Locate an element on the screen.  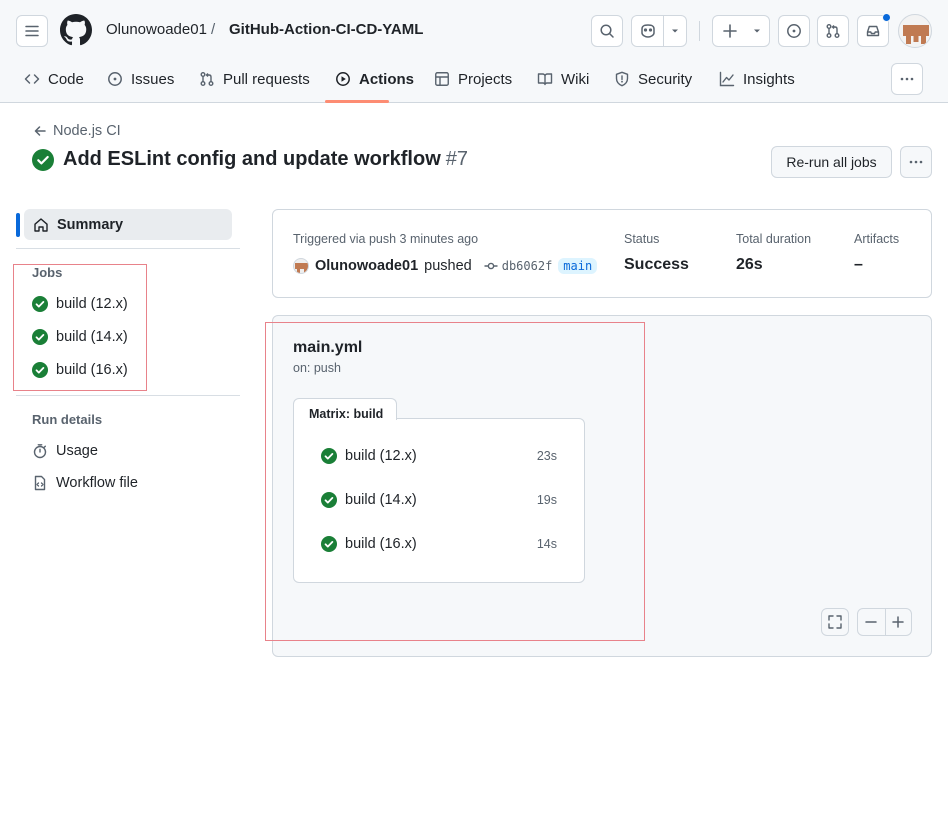
status-value: Success is located at coordinates (656, 264).